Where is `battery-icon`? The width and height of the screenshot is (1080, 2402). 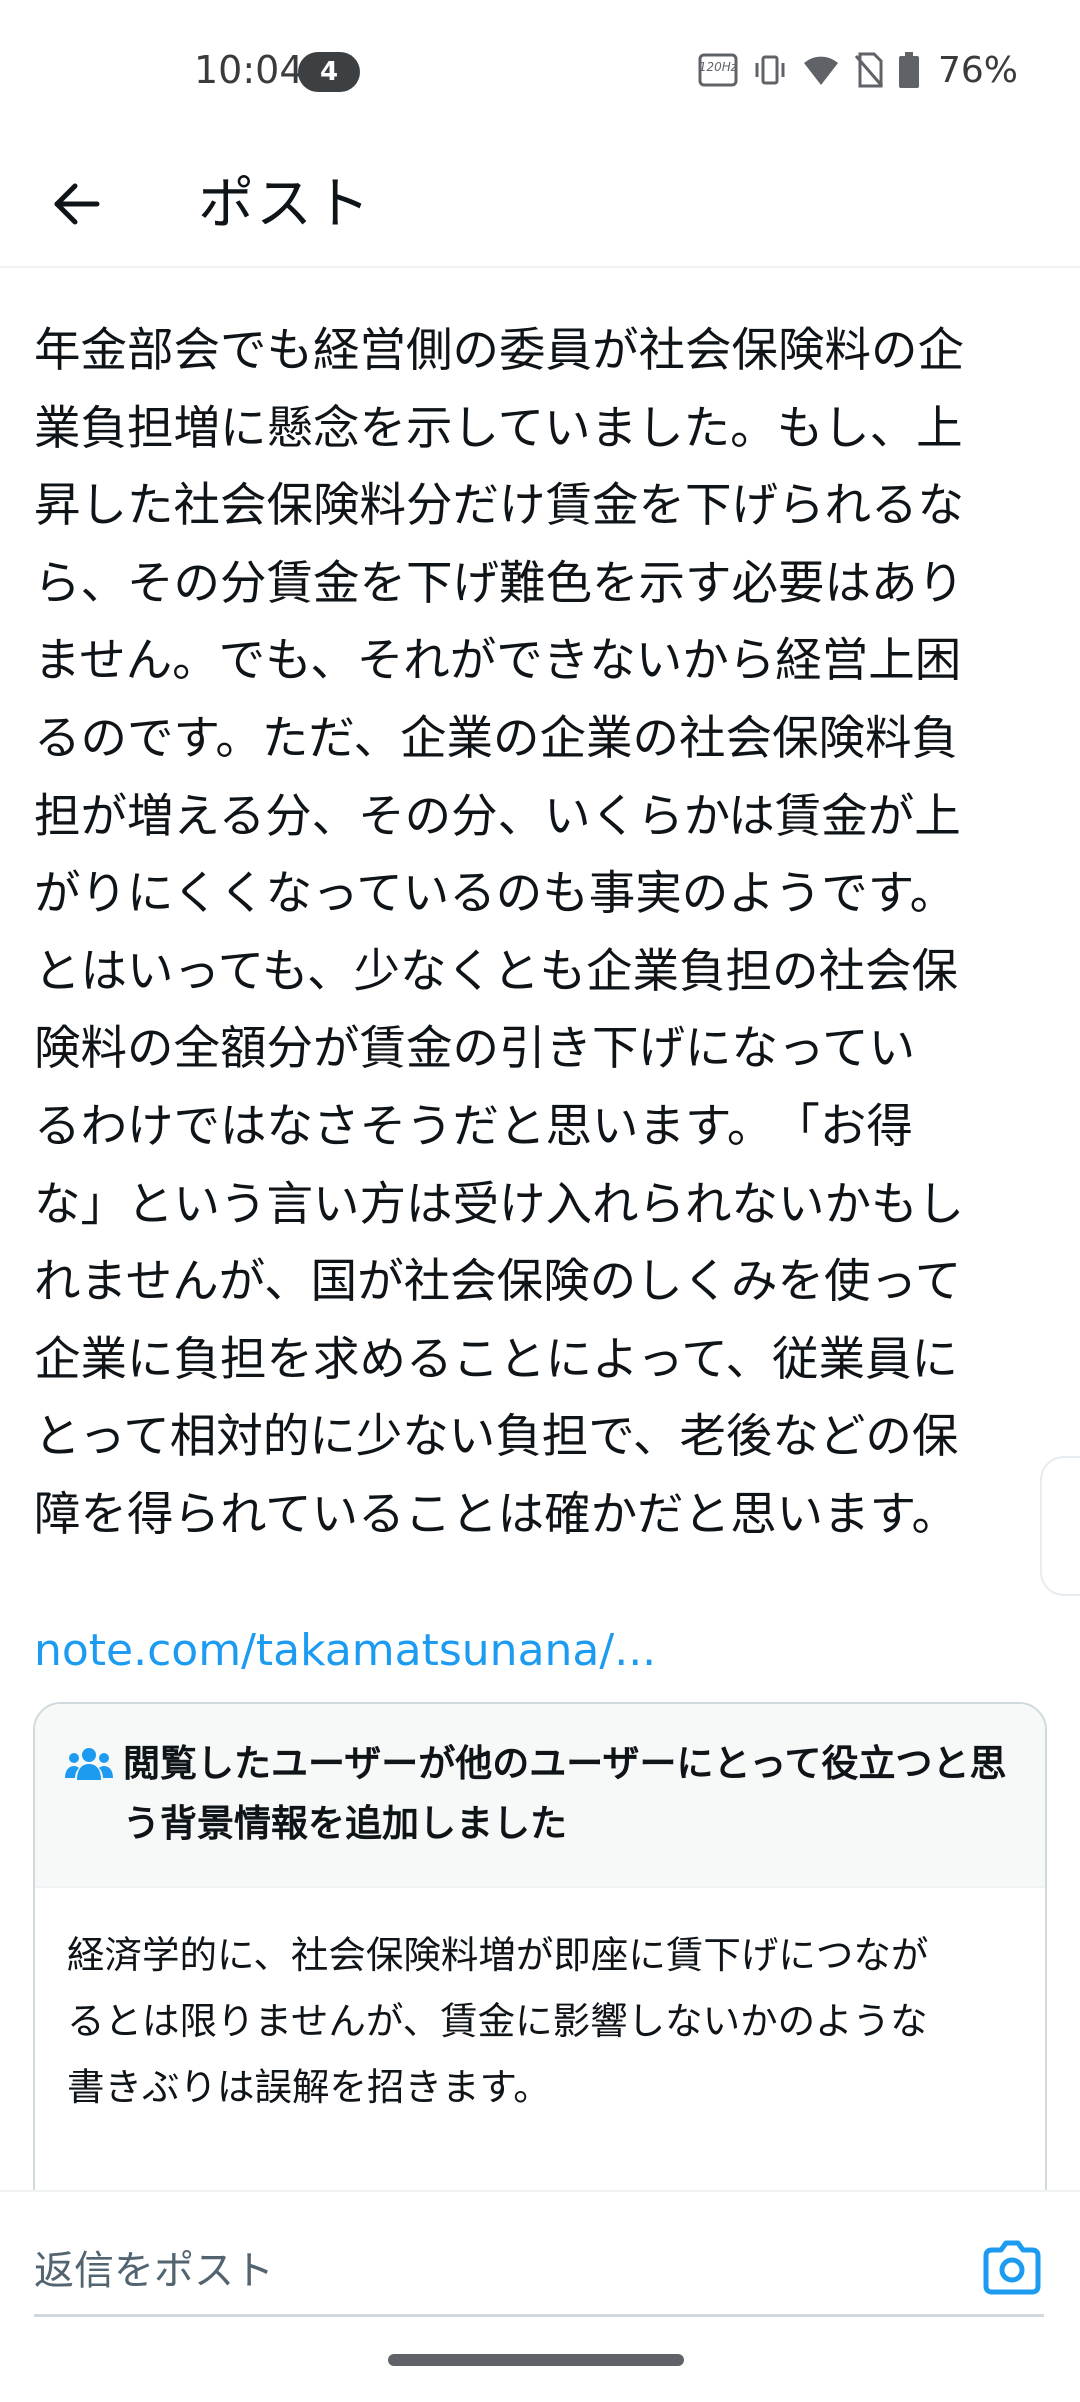
battery-icon is located at coordinates (908, 70).